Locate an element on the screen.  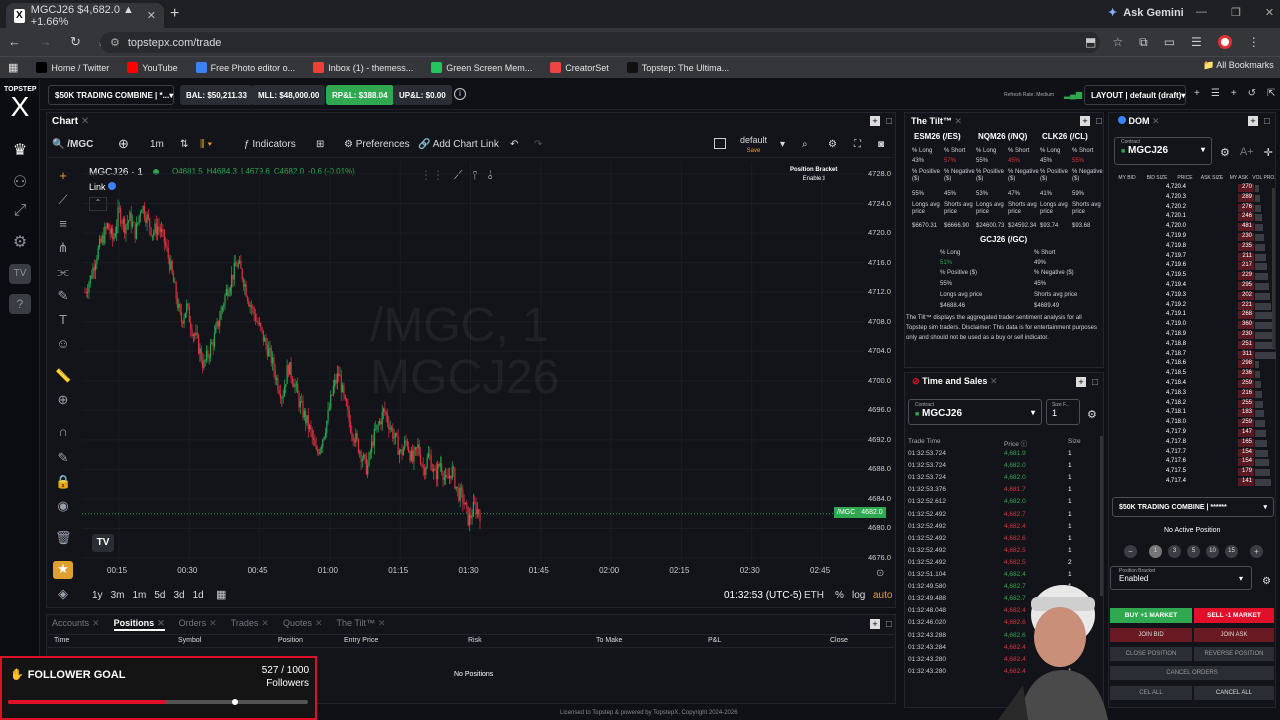
emoji-icon: ☺ is located at coordinates (63, 344).